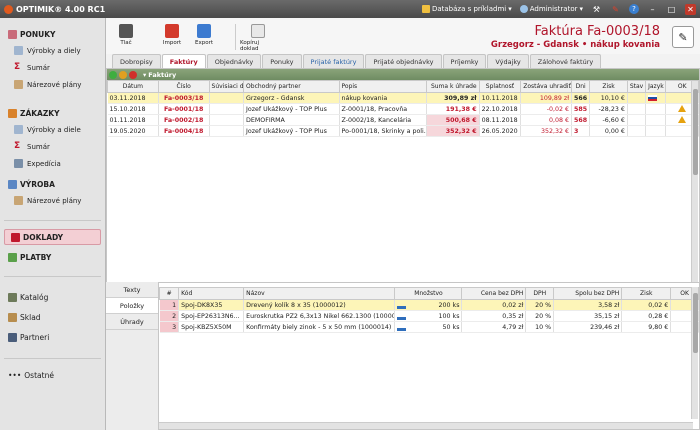 The height and width of the screenshot is (430, 700). I want to click on tab-dobropisy: Dobropisy, so click(136, 61).